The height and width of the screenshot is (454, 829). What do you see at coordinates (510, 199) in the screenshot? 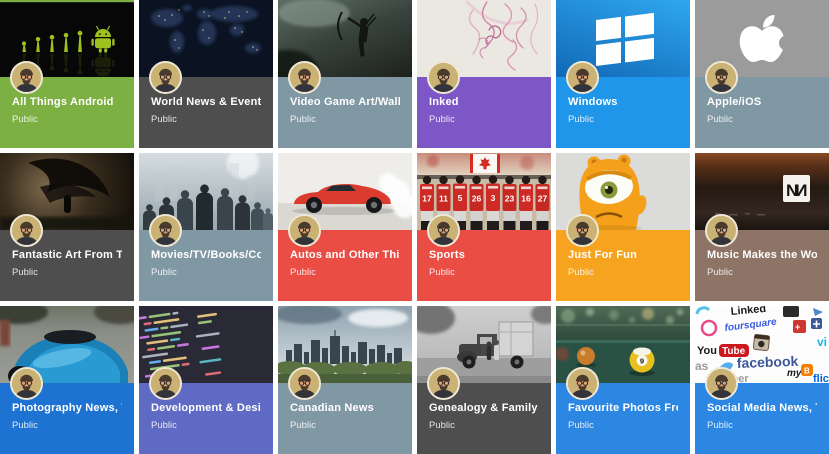
I see `svg-text: 23` at bounding box center [510, 199].